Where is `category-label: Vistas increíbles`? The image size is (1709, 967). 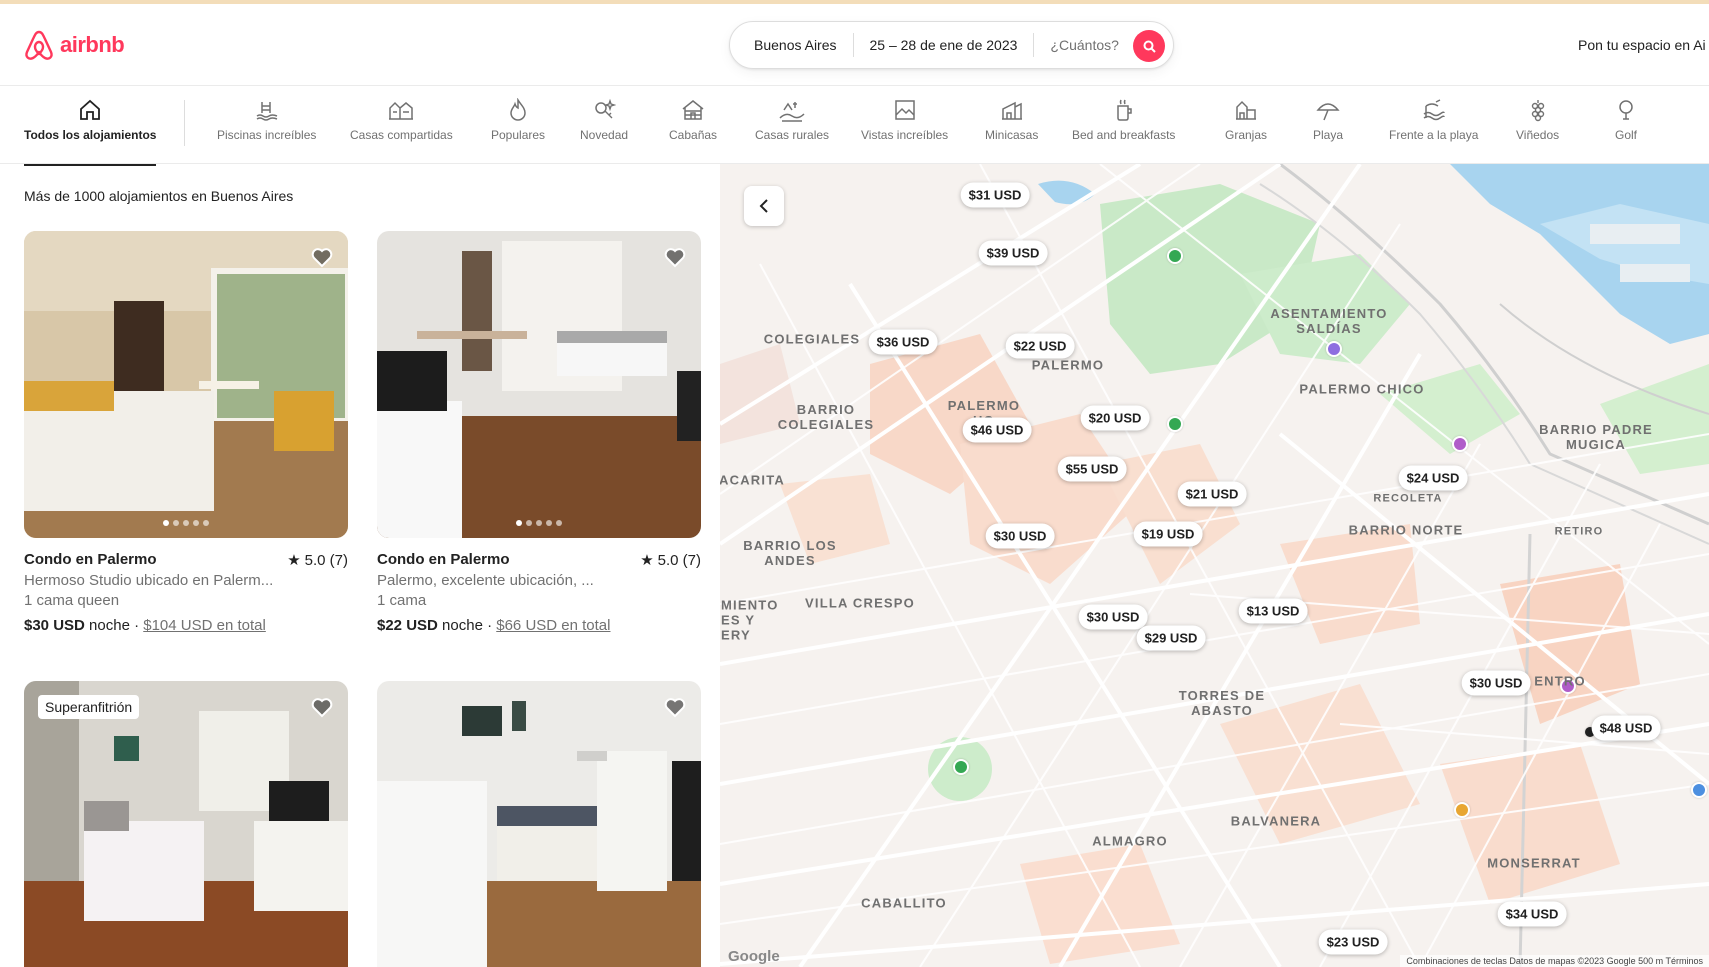 category-label: Vistas increíbles is located at coordinates (905, 135).